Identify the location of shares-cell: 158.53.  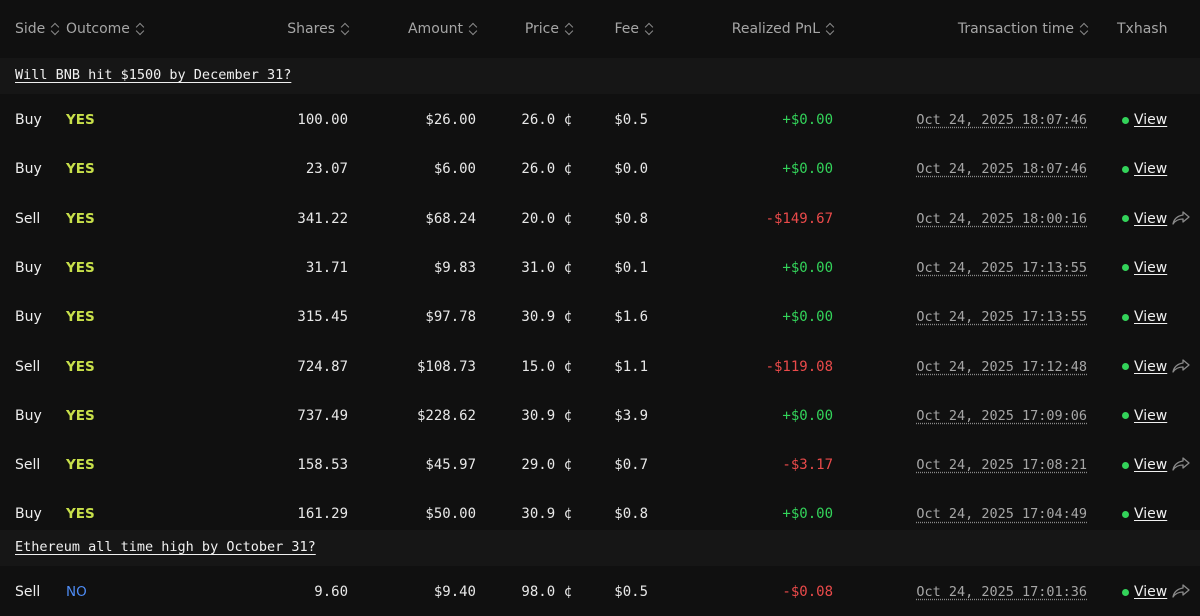
(322, 465).